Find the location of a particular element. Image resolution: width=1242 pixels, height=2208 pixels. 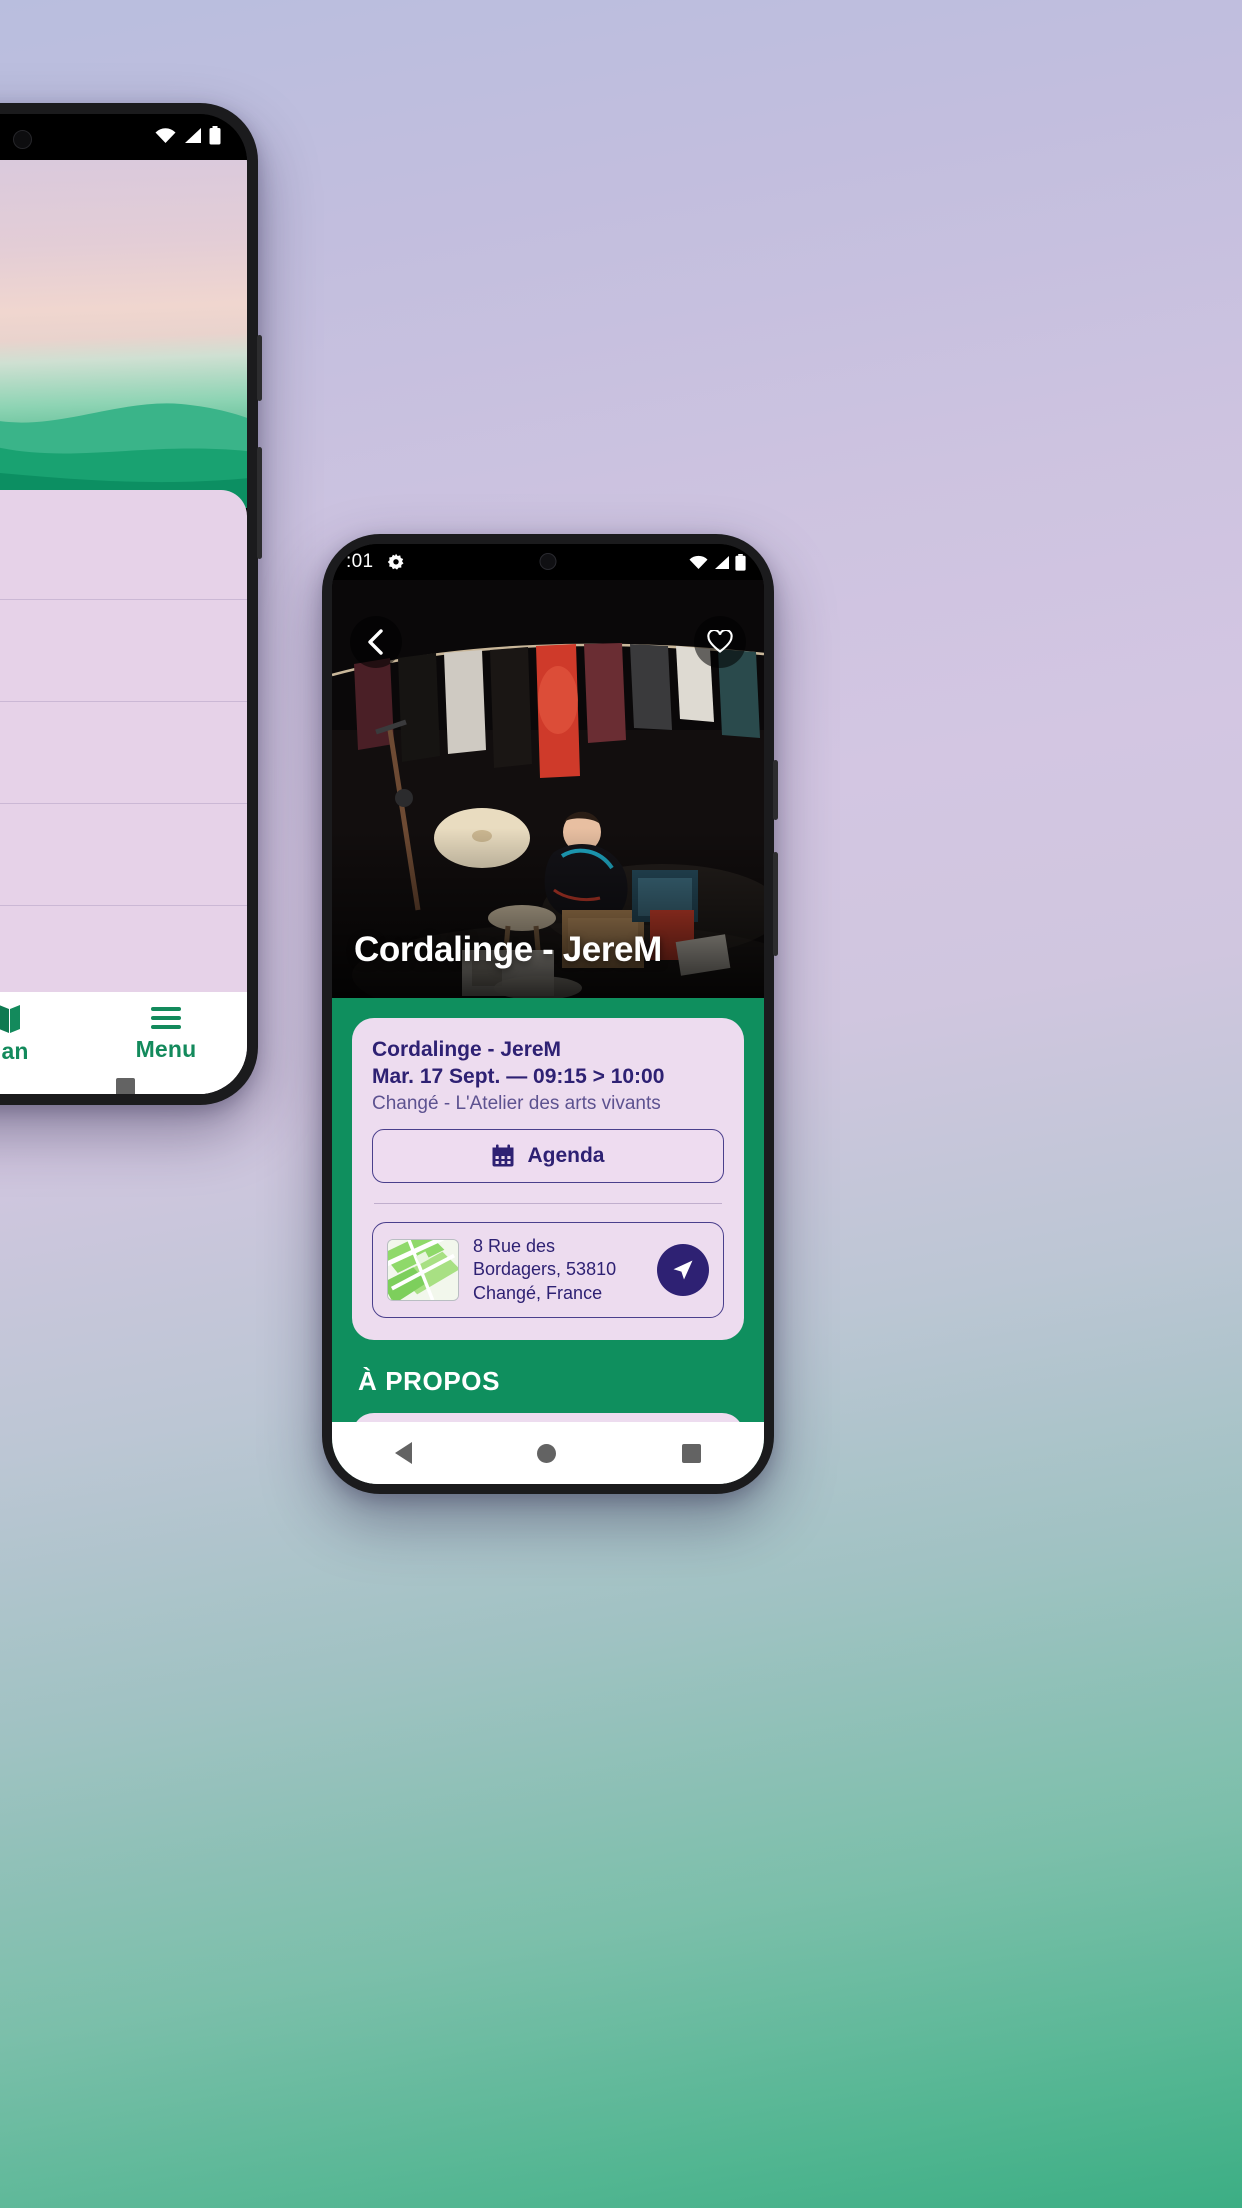

left-system-nav-bar is located at coordinates (123, 1079).